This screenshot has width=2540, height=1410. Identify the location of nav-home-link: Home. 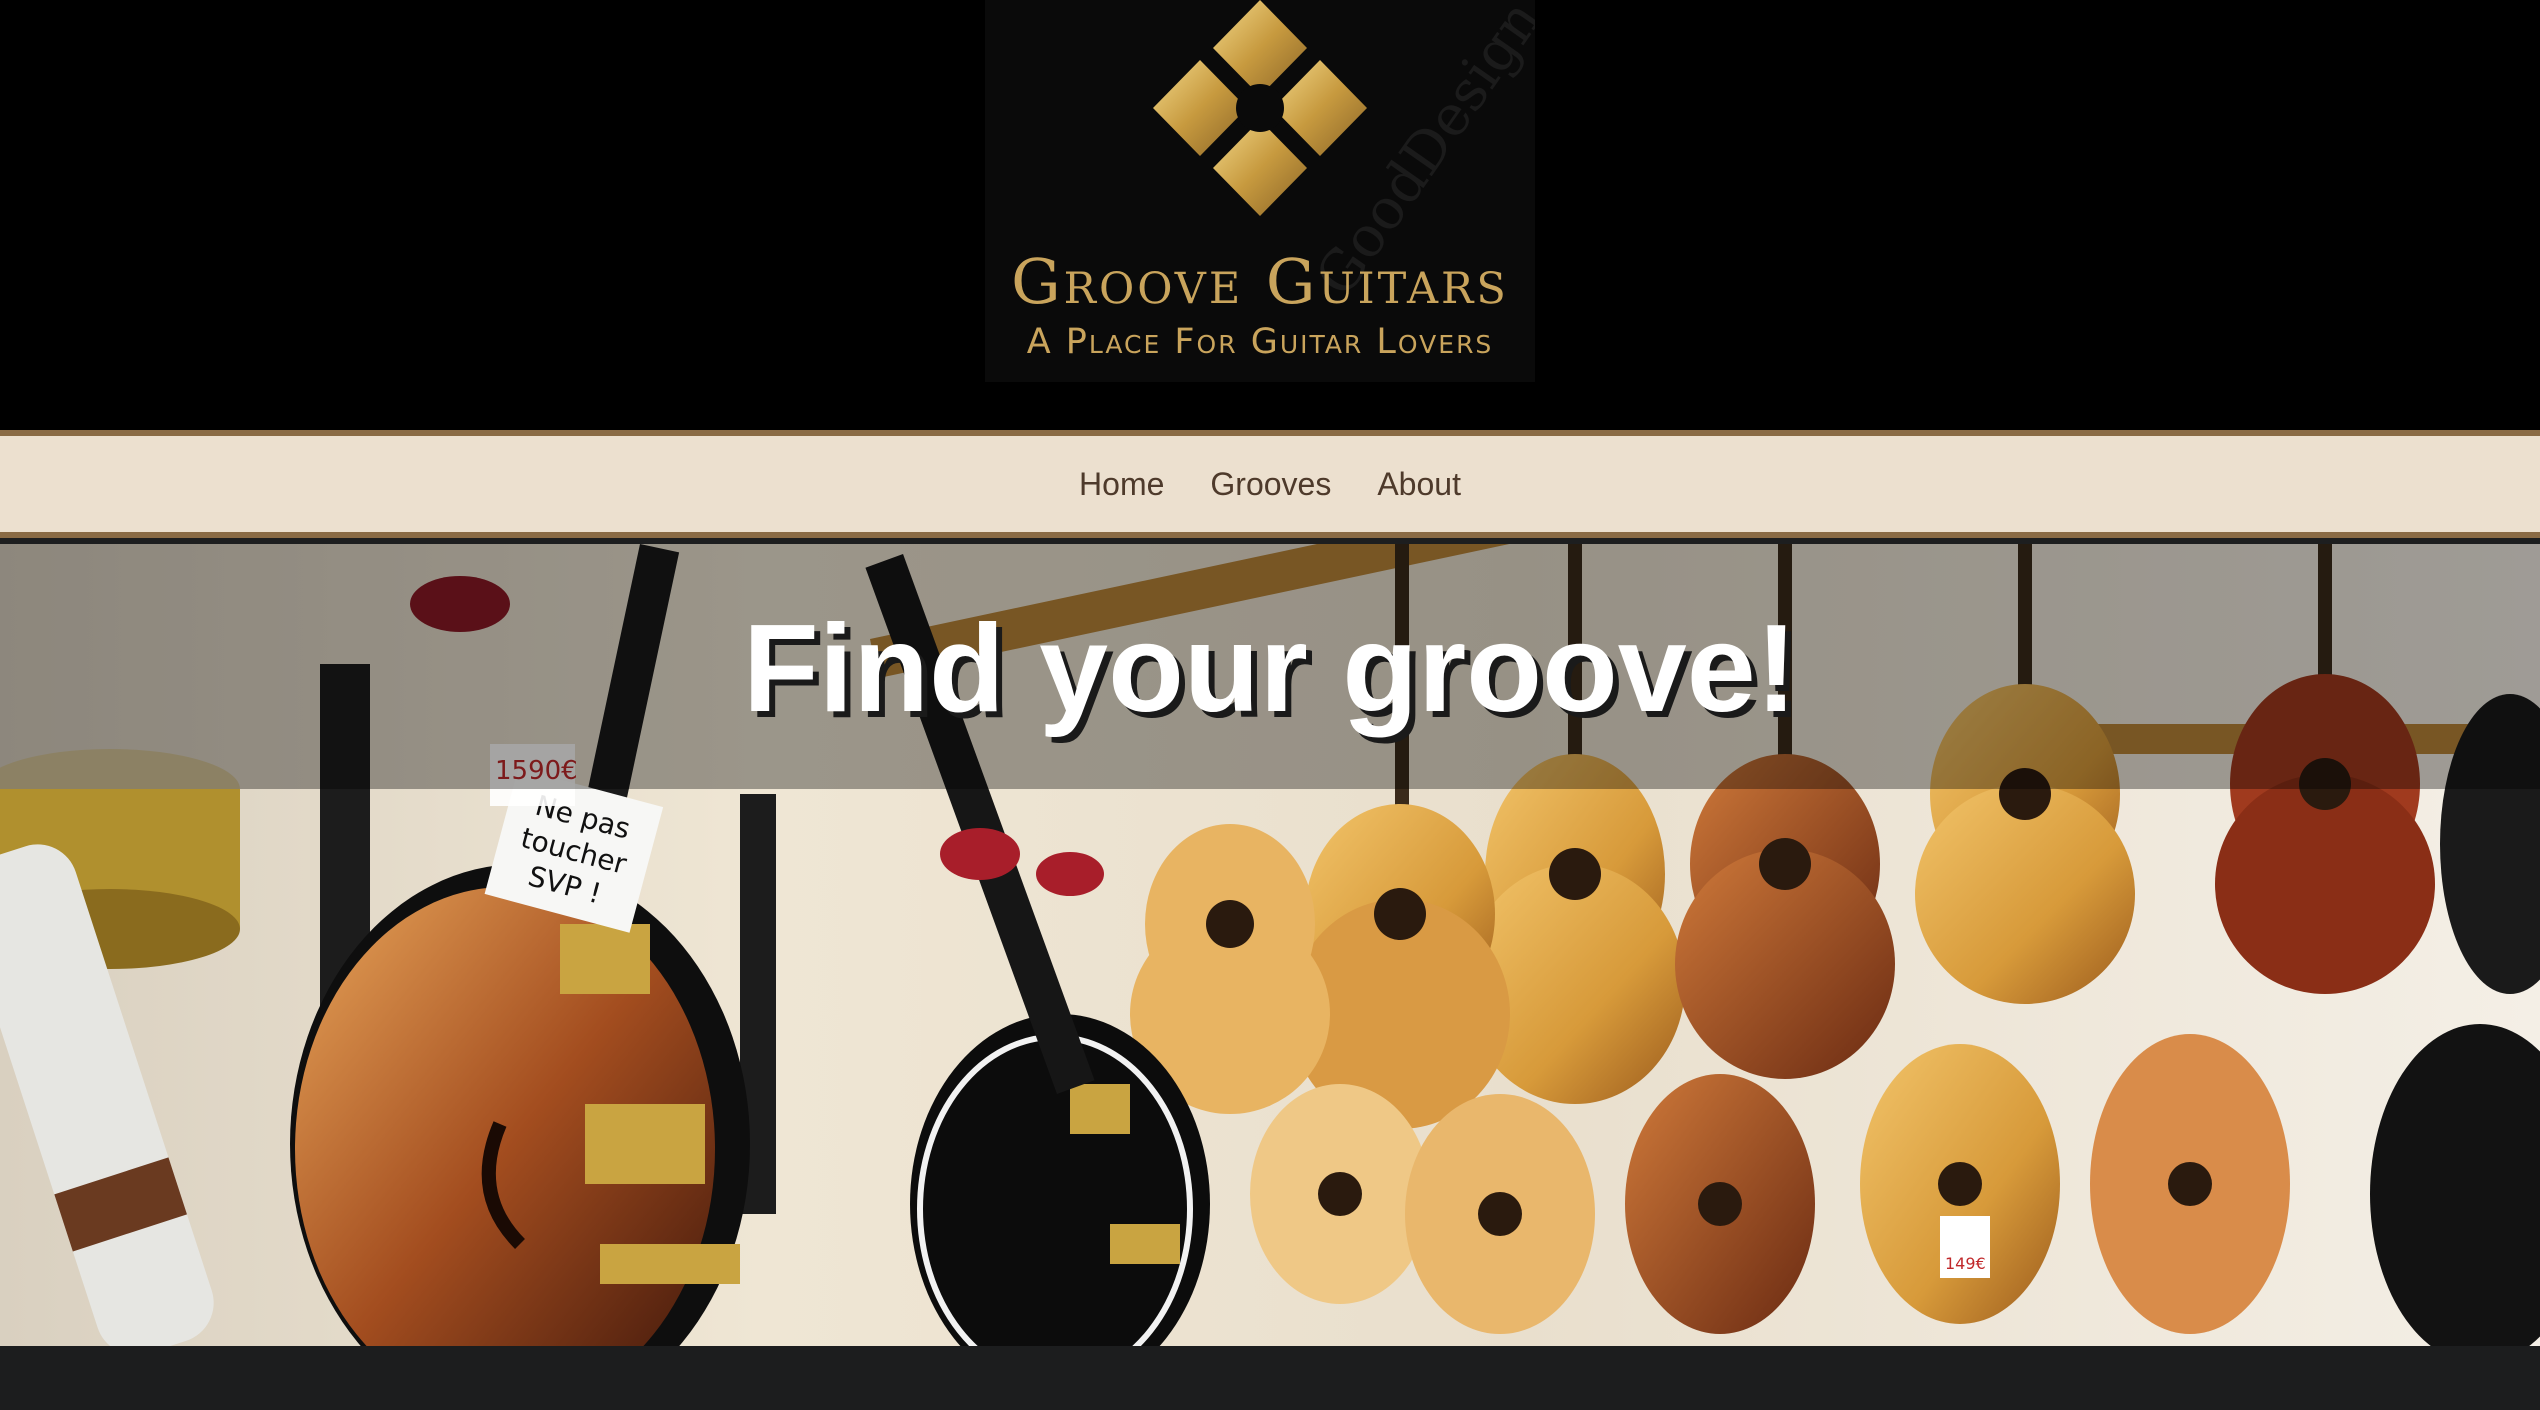
(1121, 484).